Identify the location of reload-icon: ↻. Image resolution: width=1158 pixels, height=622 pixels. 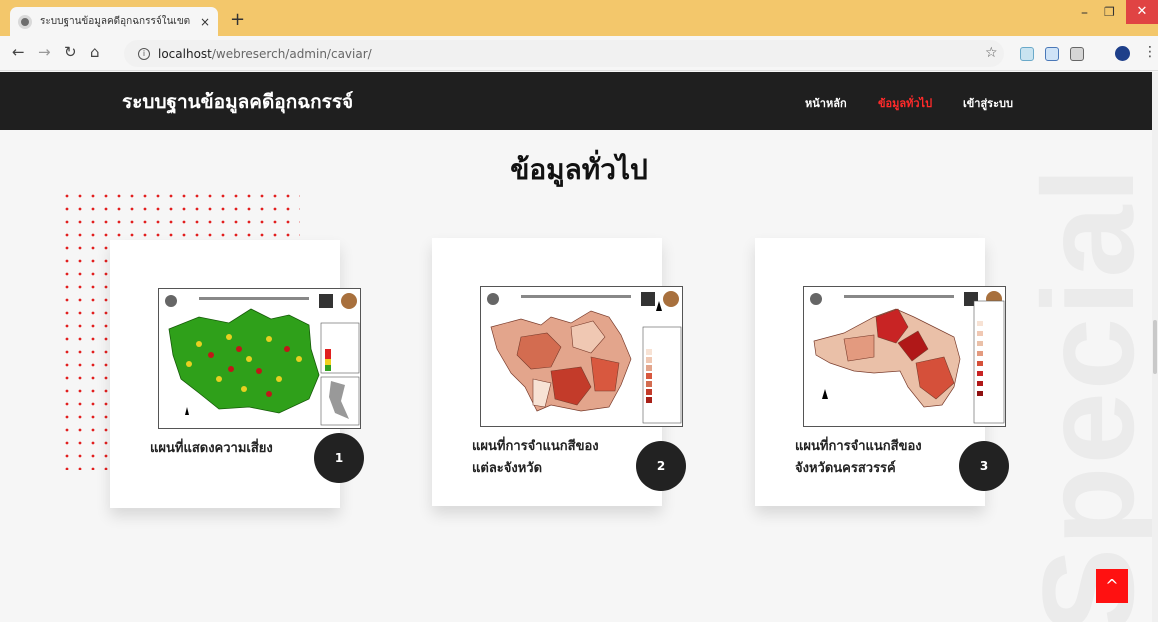
(70, 52).